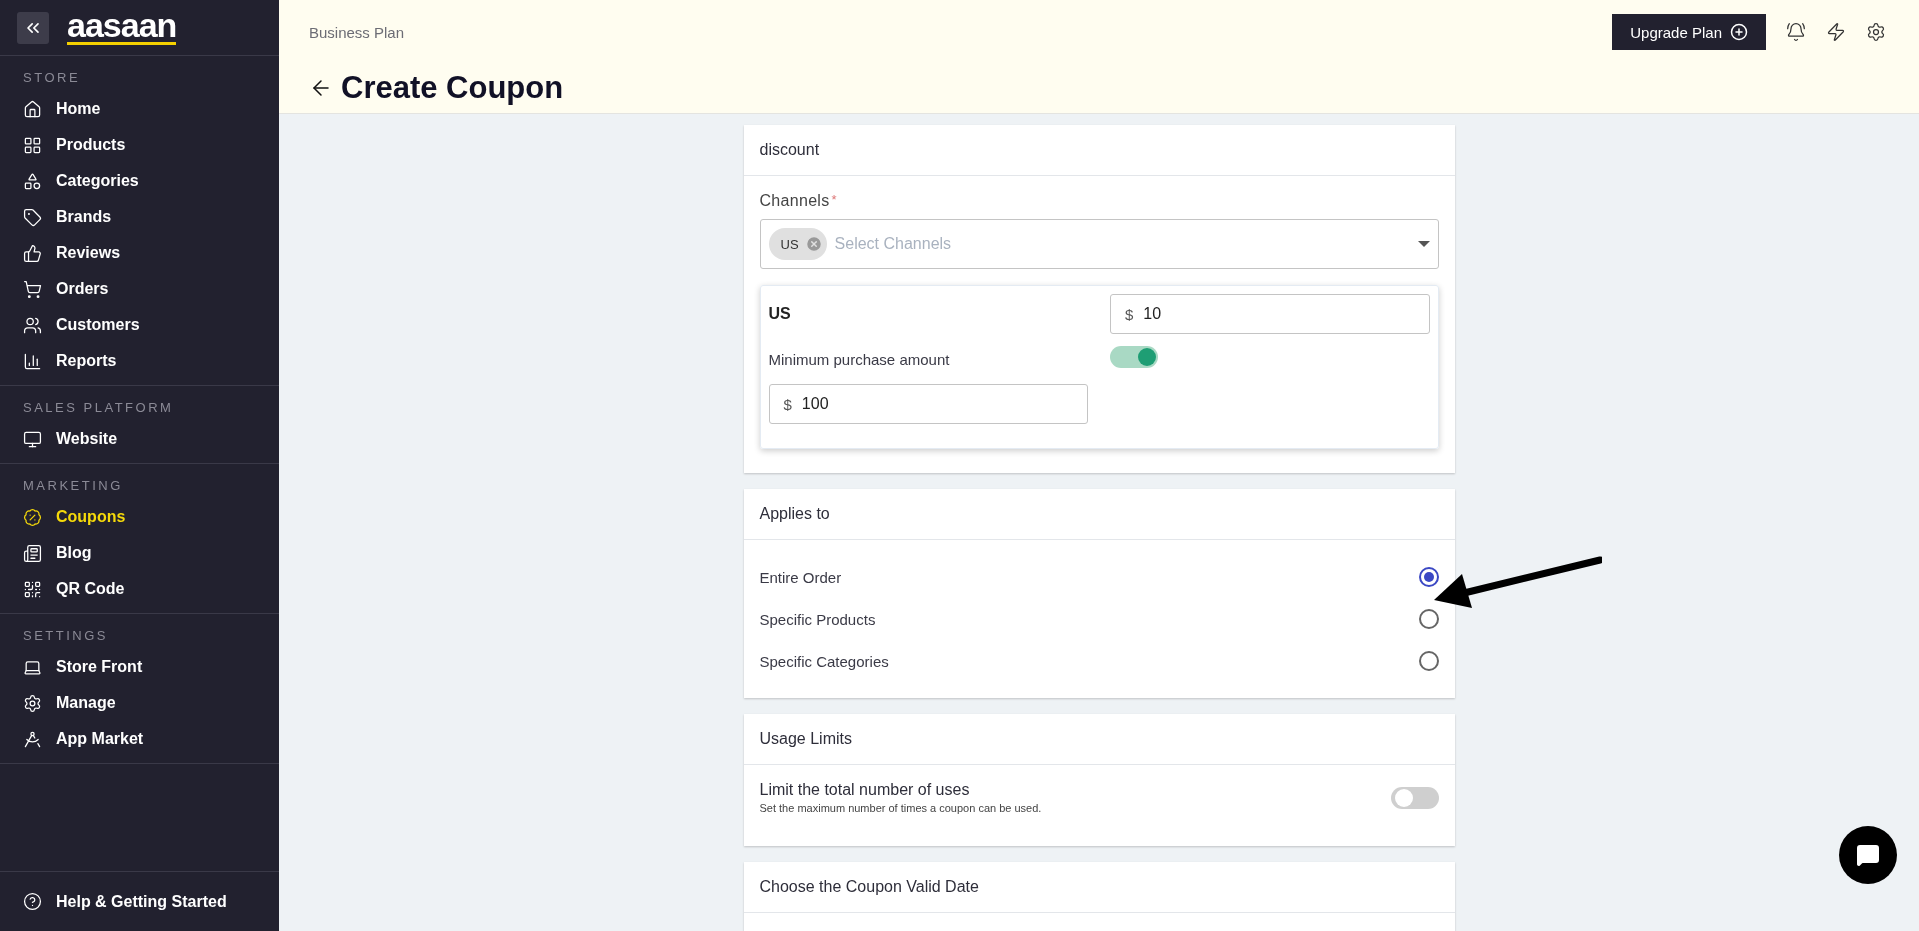 Image resolution: width=1919 pixels, height=931 pixels. Describe the element at coordinates (32, 361) in the screenshot. I see `bar-chart-icon` at that location.